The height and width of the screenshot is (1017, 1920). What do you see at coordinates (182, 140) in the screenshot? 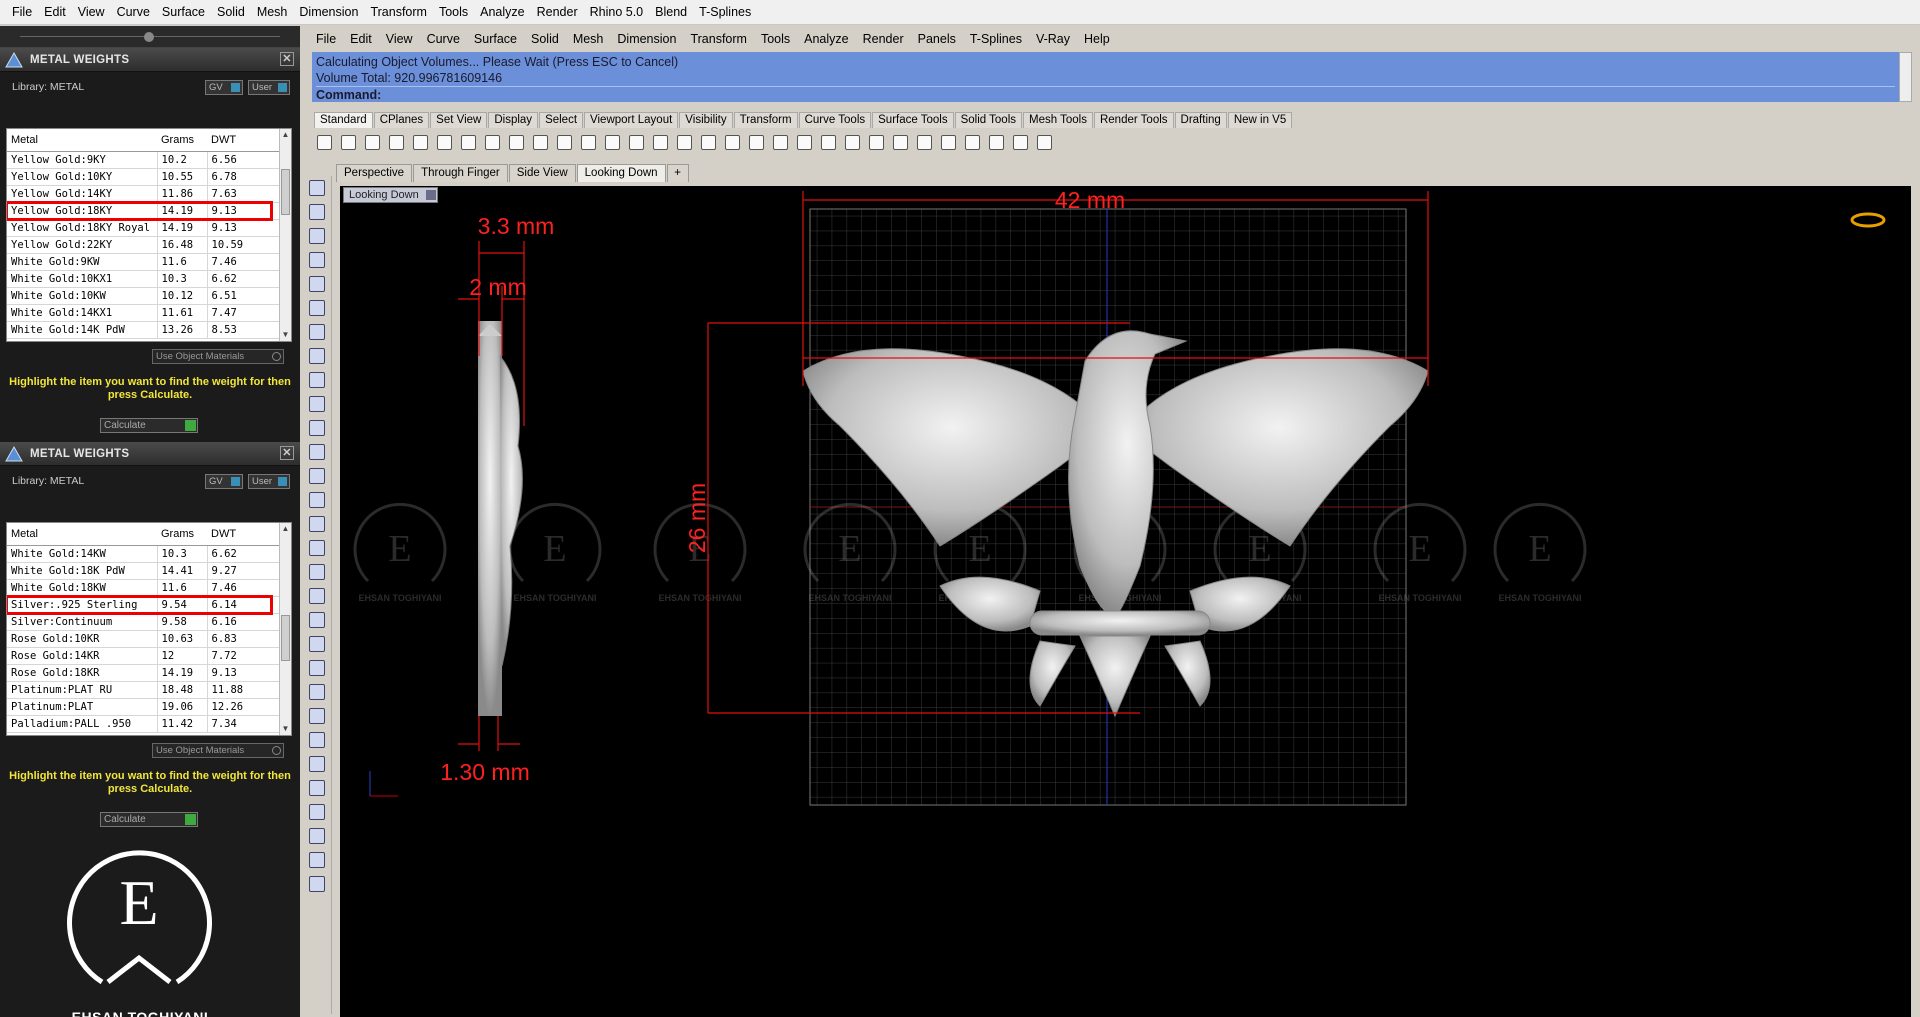
I see `column-header: Grams` at bounding box center [182, 140].